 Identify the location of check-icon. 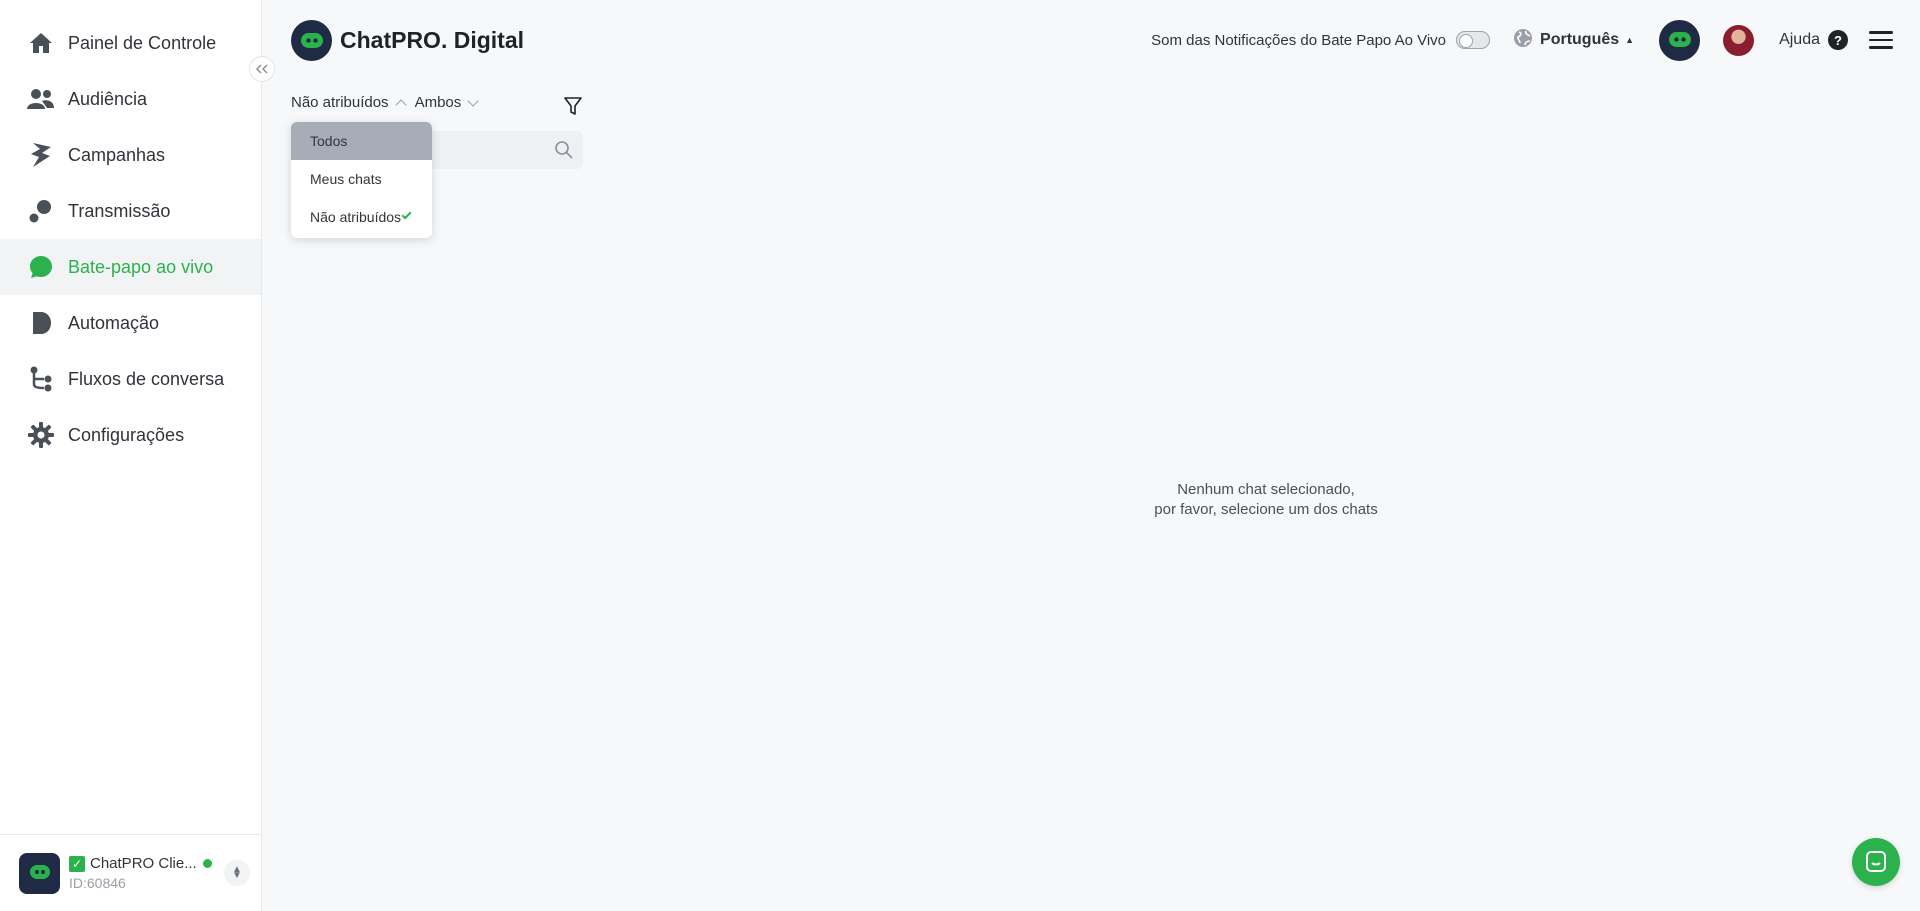
(406, 214).